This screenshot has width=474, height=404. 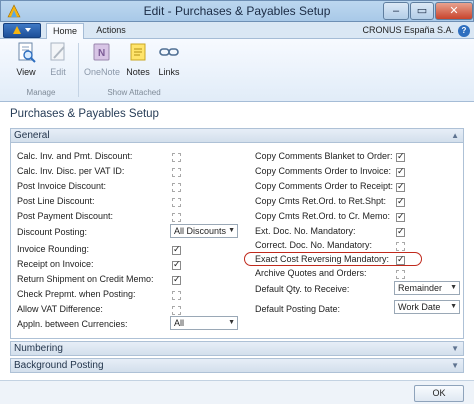 I want to click on field-label: Calc. Inv. and Pmt. Discount:, so click(x=75, y=156).